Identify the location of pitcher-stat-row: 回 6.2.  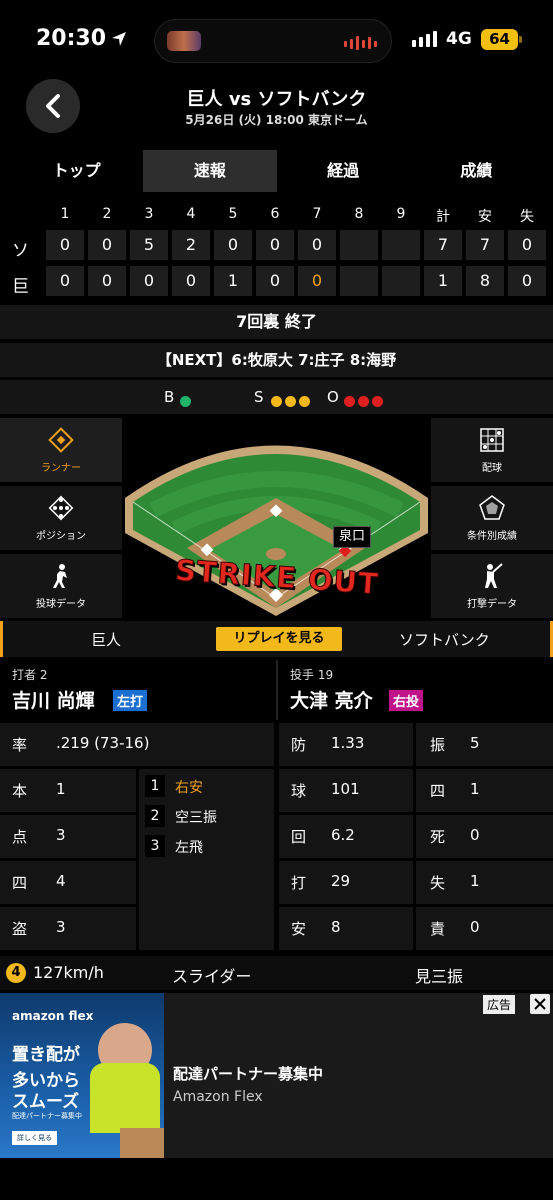
(346, 836).